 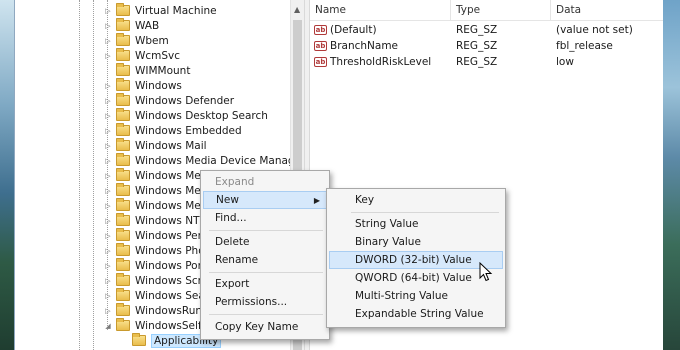 What do you see at coordinates (565, 62) in the screenshot?
I see `value-data: low` at bounding box center [565, 62].